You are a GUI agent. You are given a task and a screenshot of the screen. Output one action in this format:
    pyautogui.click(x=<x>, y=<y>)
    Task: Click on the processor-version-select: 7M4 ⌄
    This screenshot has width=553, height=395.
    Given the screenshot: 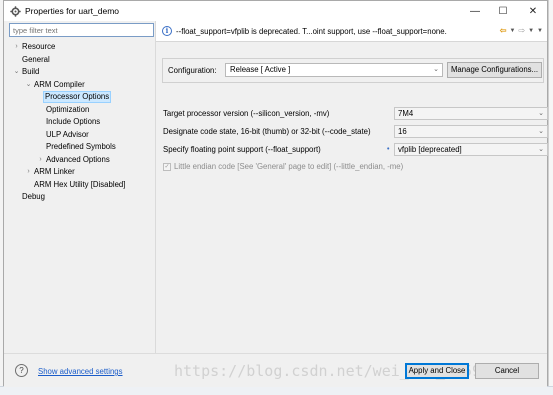 What is the action you would take?
    pyautogui.click(x=471, y=113)
    